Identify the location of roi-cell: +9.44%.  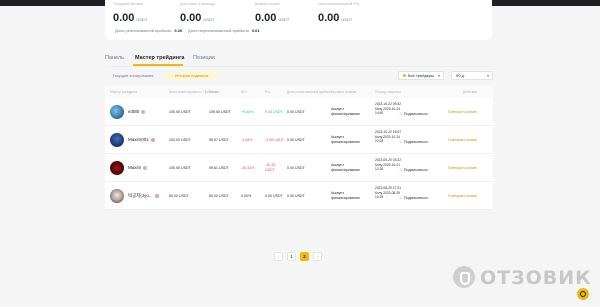
(247, 112).